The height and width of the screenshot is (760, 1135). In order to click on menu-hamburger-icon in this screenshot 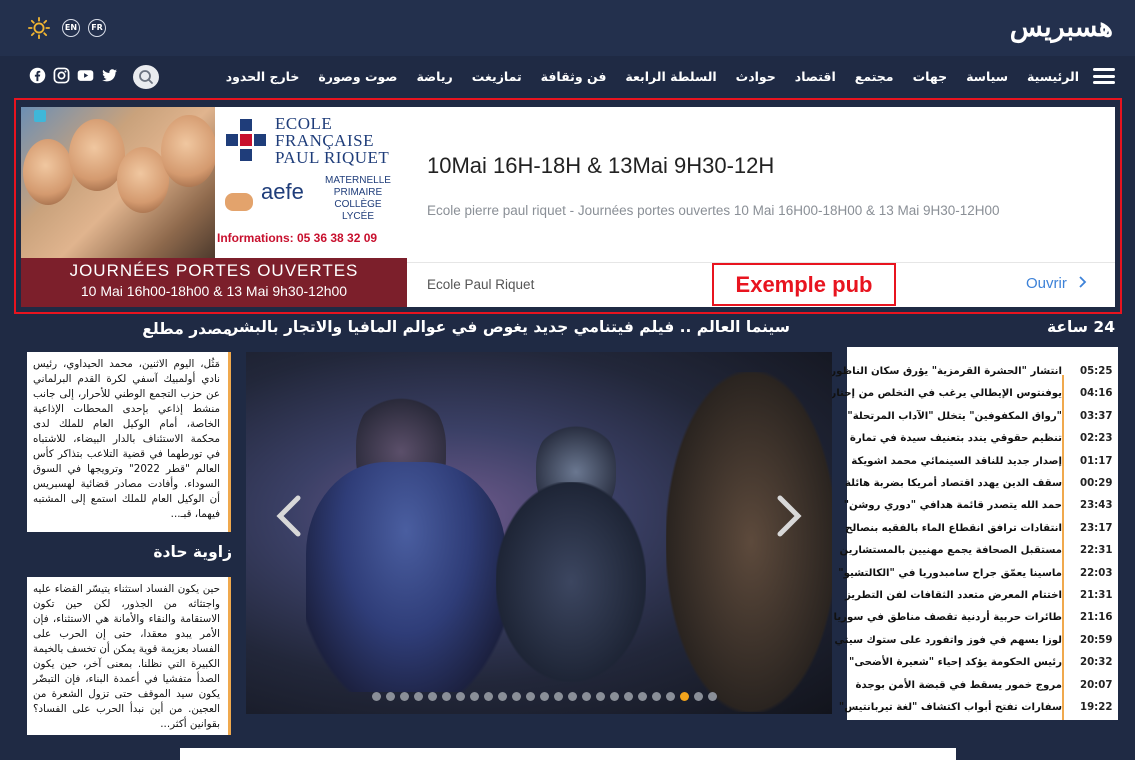, I will do `click(1104, 76)`.